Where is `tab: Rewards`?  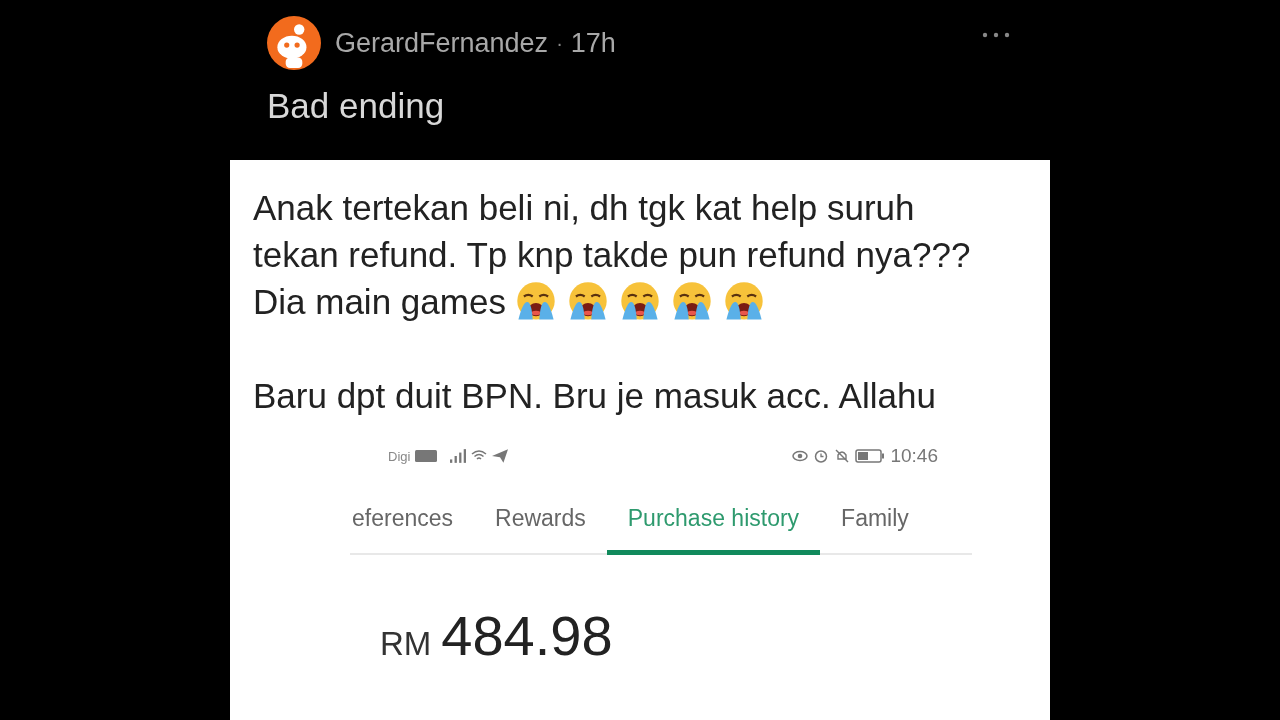
tab: Rewards is located at coordinates (540, 525).